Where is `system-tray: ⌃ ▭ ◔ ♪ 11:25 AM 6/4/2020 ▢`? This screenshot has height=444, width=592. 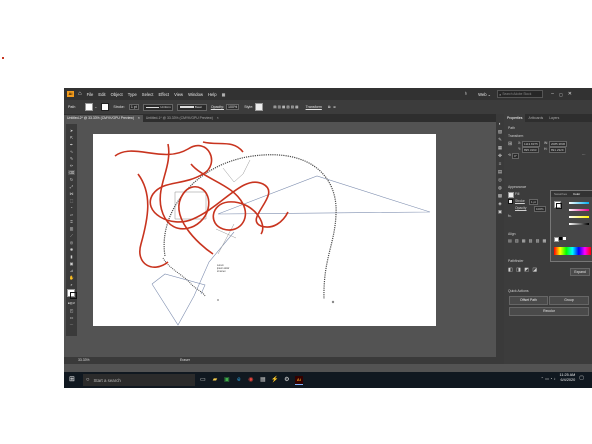 system-tray: ⌃ ▭ ◔ ♪ 11:25 AM 6/4/2020 ▢ is located at coordinates (562, 378).